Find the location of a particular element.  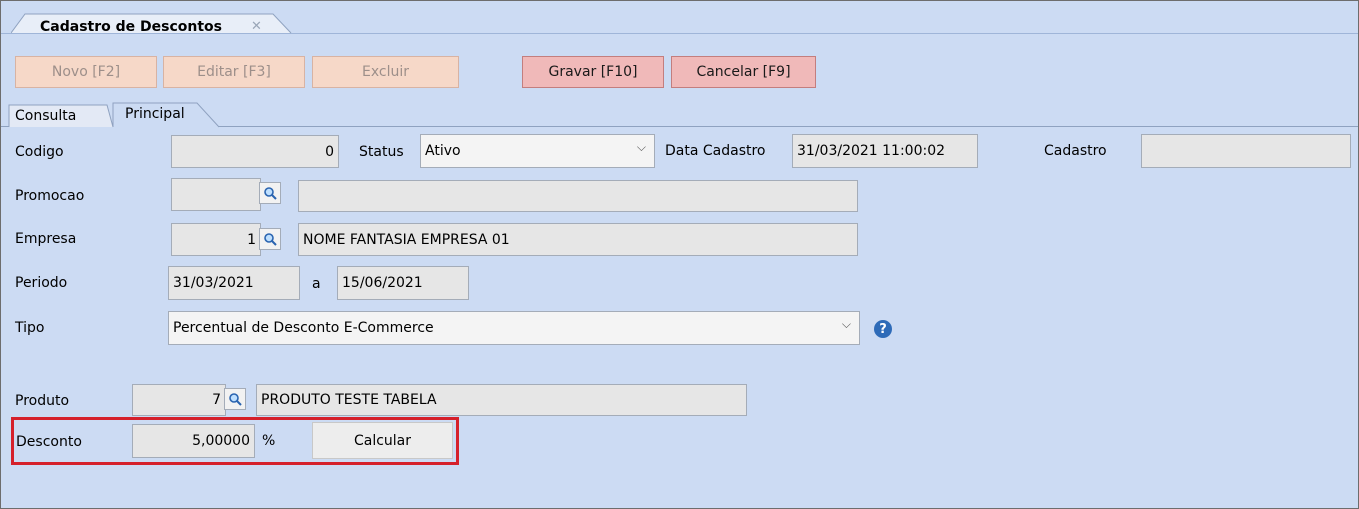

document-tabstrip: Cadastro de Descontos ✕ is located at coordinates (679, 18).